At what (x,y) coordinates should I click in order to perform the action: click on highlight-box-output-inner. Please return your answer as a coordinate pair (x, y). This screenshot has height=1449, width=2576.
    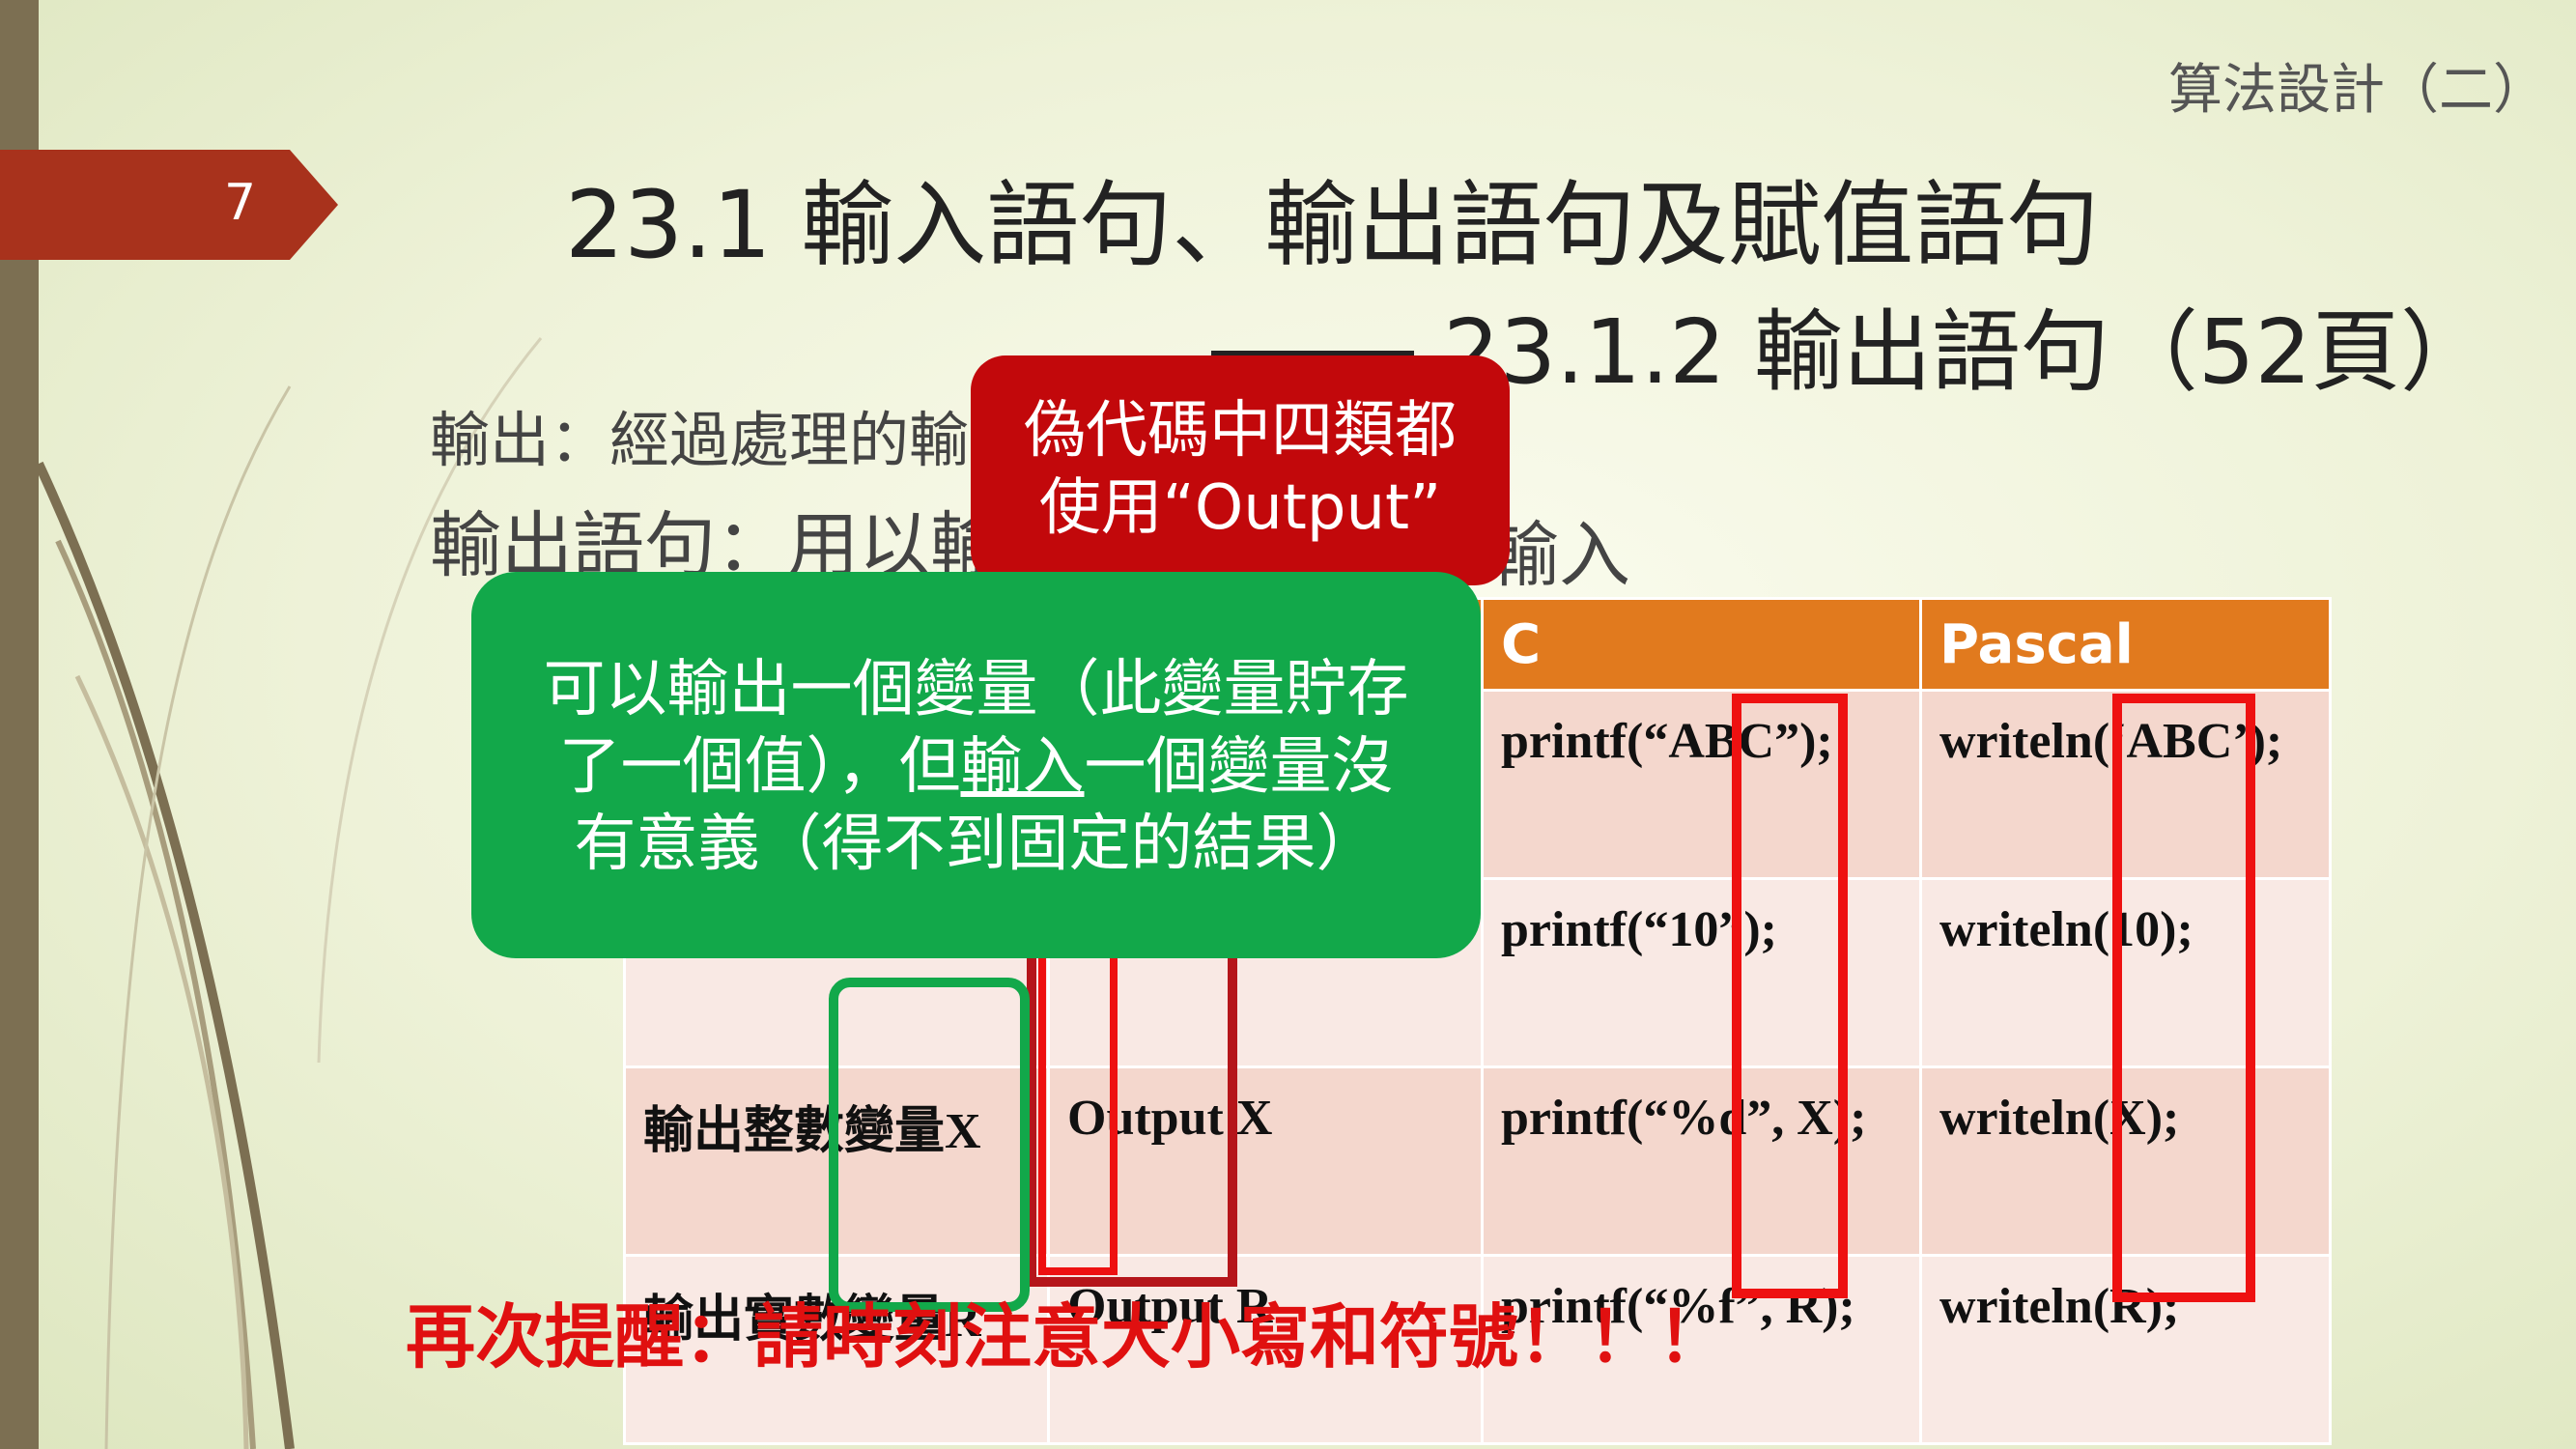
    Looking at the image, I should click on (1078, 1106).